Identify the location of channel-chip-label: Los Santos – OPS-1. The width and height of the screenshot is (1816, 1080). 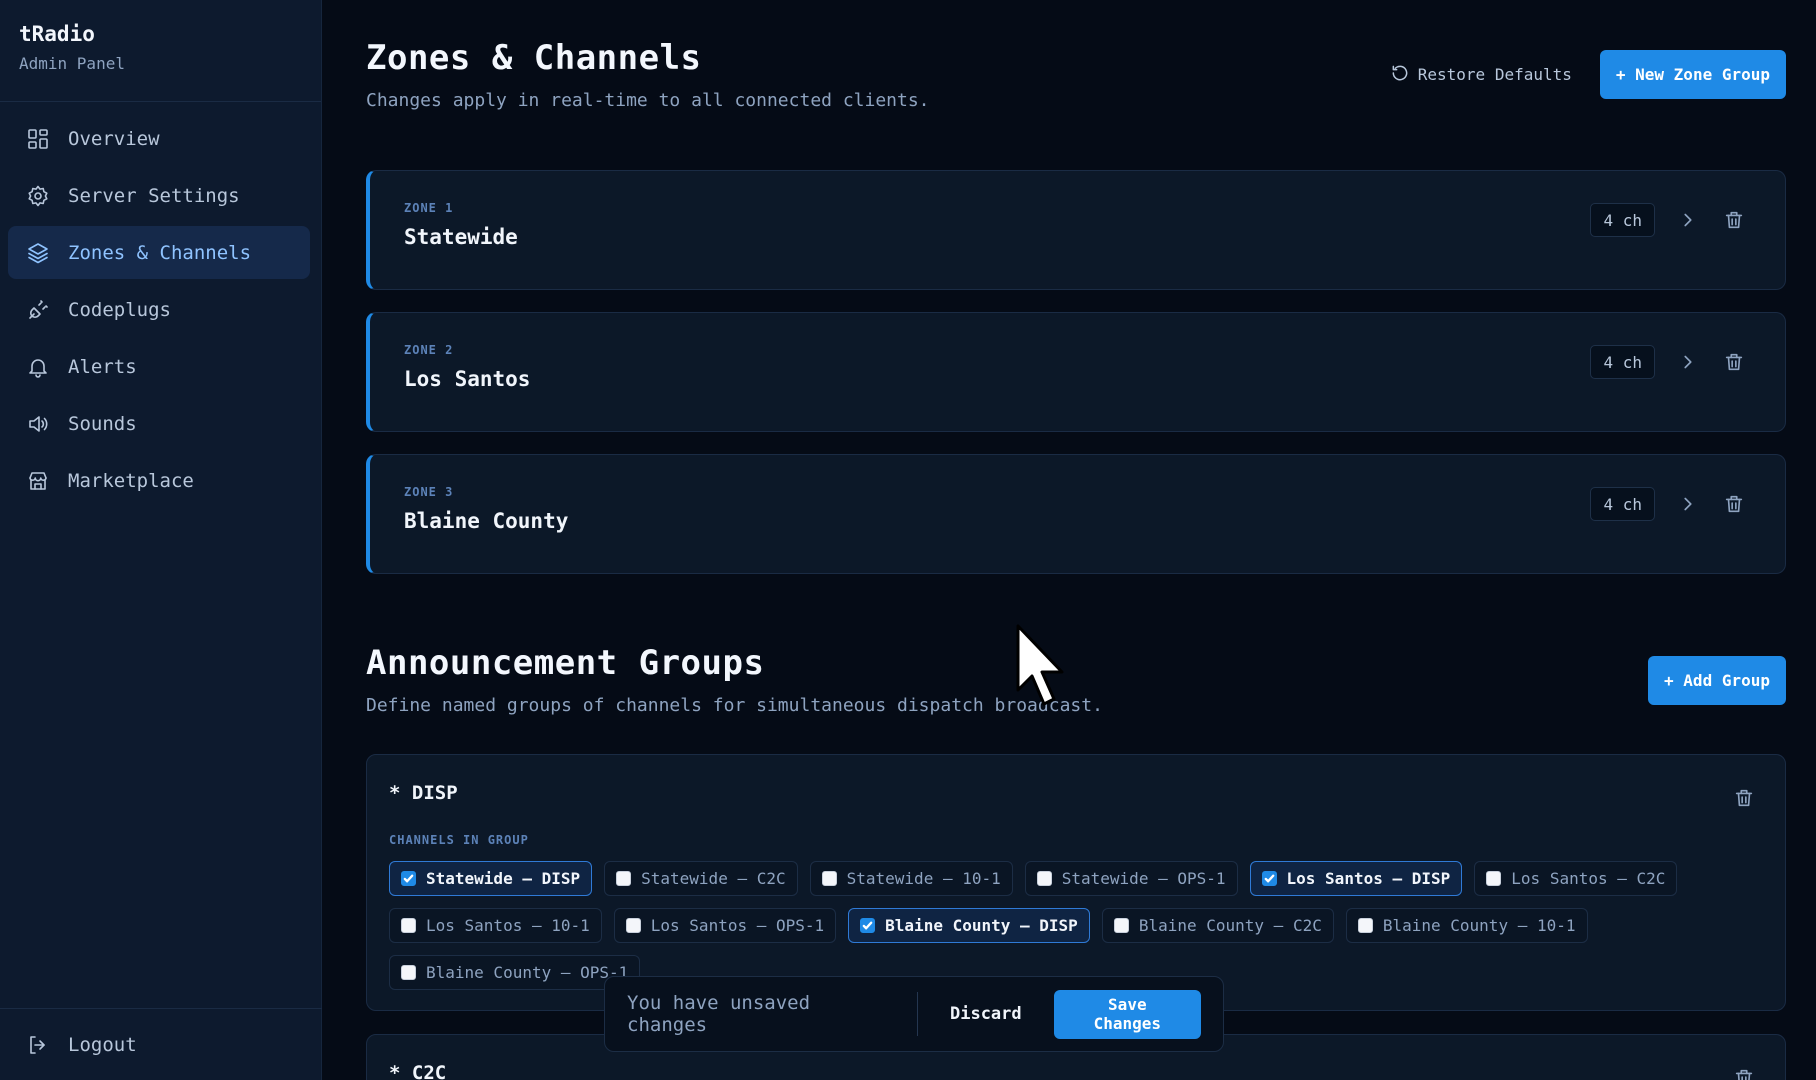
(737, 925).